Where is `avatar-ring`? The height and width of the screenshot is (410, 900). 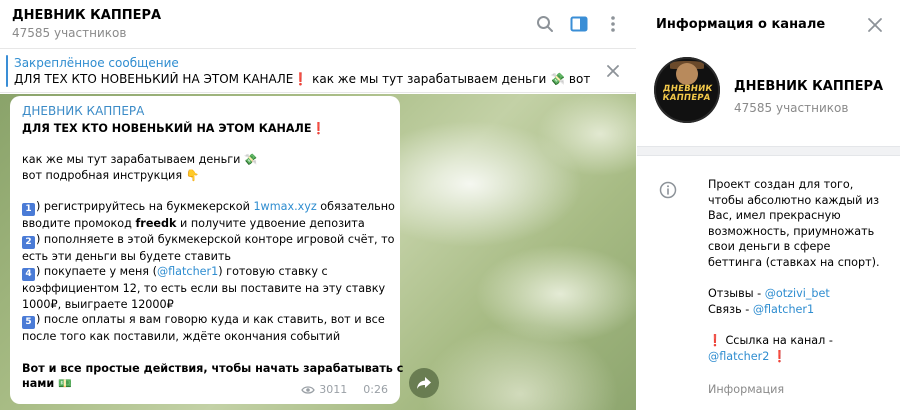
avatar-ring is located at coordinates (687, 90).